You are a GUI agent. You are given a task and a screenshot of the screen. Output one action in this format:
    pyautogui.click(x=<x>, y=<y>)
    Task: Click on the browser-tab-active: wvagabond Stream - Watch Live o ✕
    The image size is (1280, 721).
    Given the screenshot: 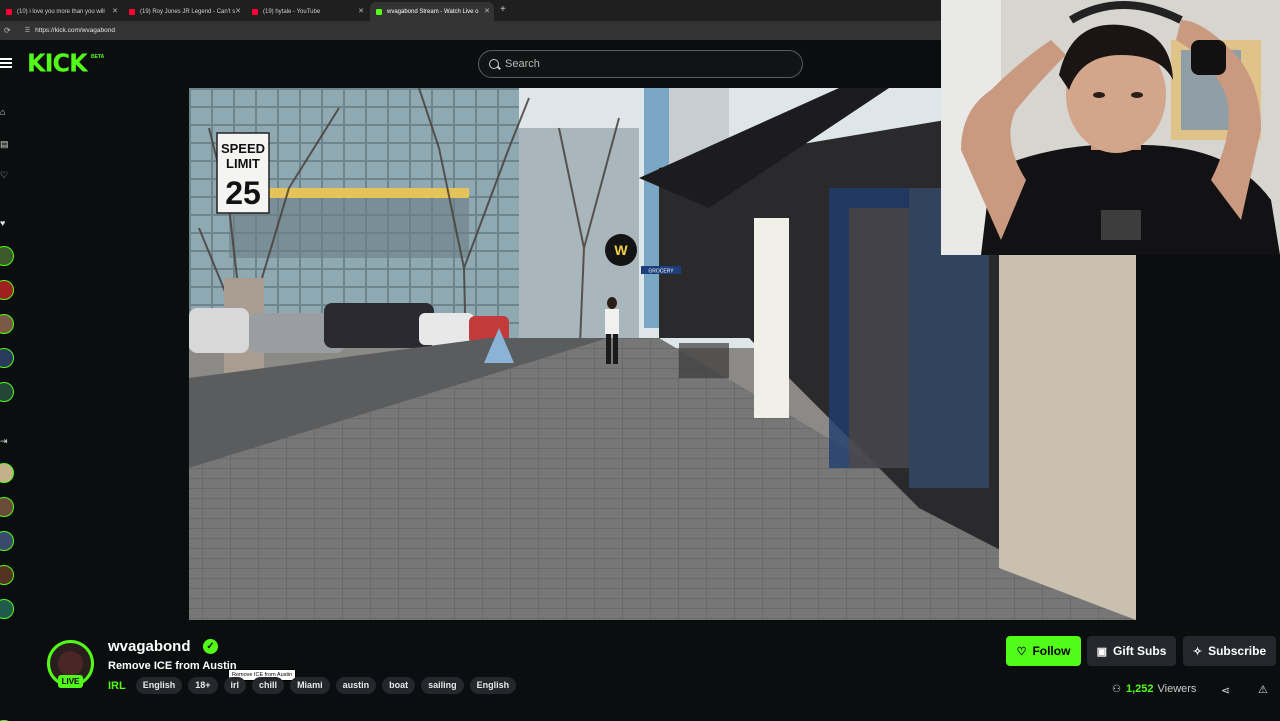 What is the action you would take?
    pyautogui.click(x=432, y=11)
    